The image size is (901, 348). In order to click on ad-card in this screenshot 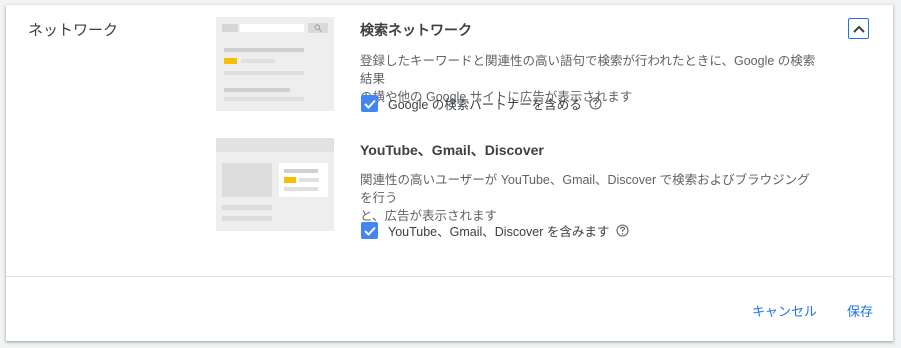, I will do `click(303, 180)`.